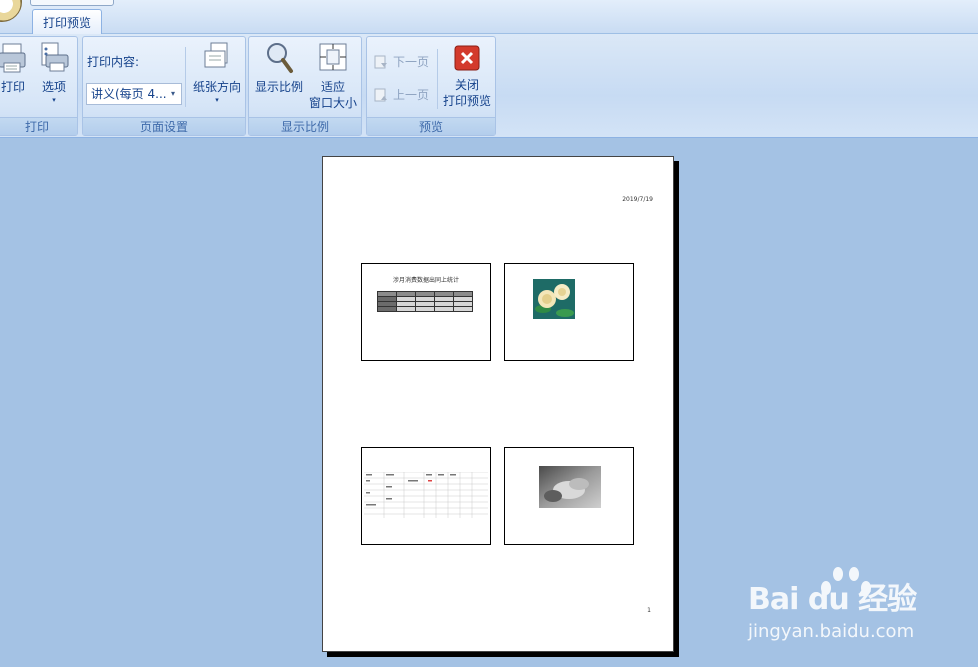 Image resolution: width=978 pixels, height=667 pixels. What do you see at coordinates (216, 87) in the screenshot?
I see `orientation-label: 纸张方向` at bounding box center [216, 87].